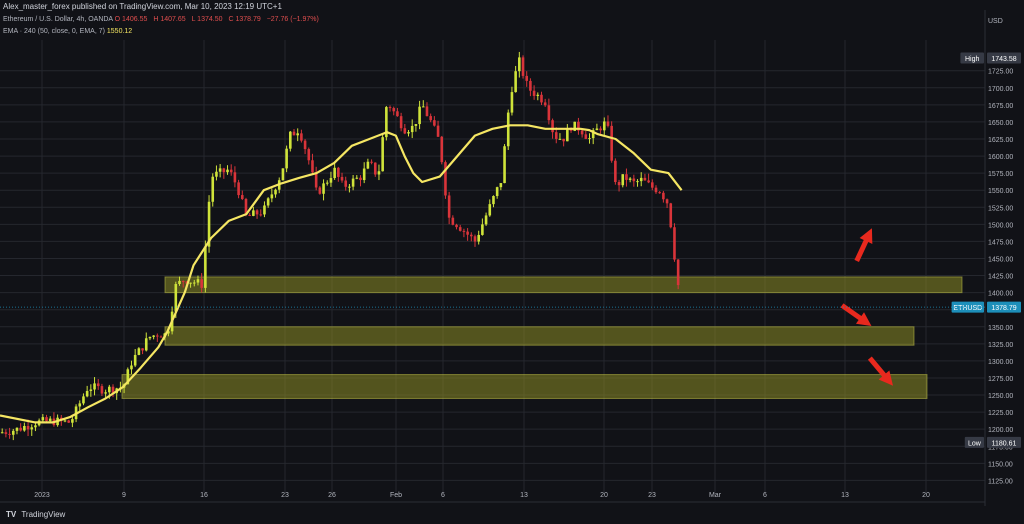 The image size is (1024, 524). I want to click on tradingview-logo-icon: TV, so click(11, 514).